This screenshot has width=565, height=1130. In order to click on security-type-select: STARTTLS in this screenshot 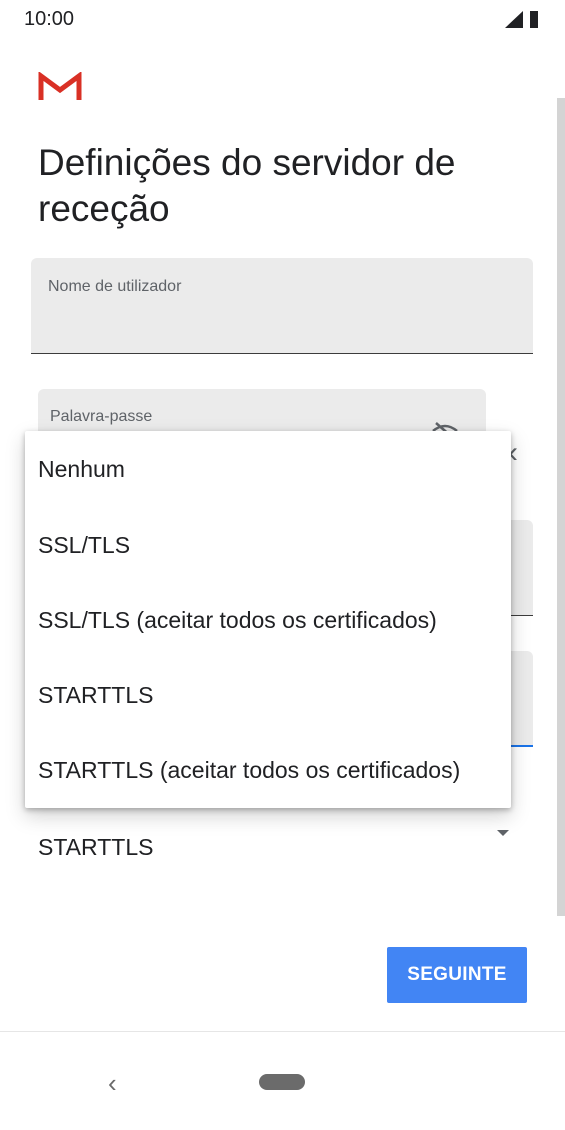, I will do `click(95, 847)`.